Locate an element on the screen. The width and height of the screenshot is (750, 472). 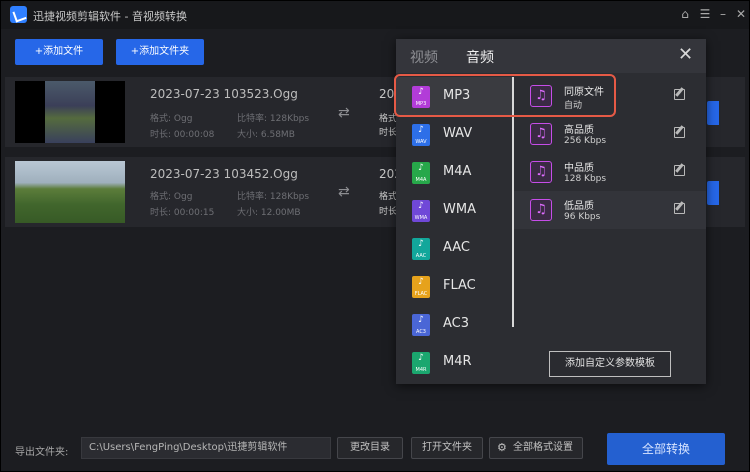
format-label: M4A is located at coordinates (457, 171).